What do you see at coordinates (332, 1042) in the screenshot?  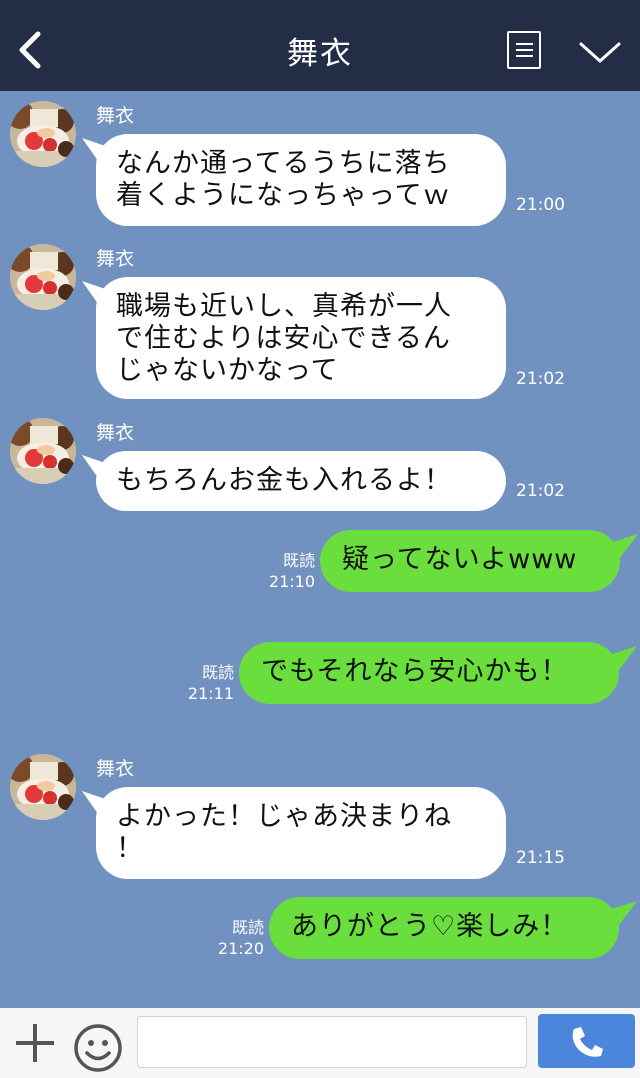 I see `message-input` at bounding box center [332, 1042].